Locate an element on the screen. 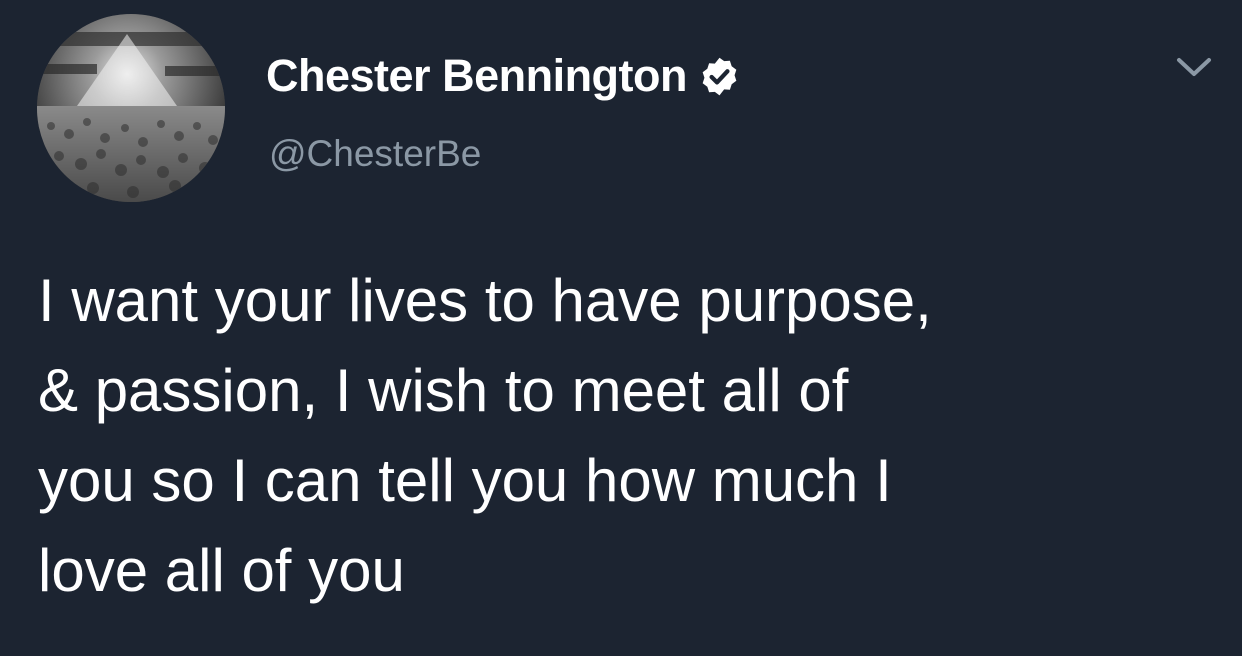  user-handle: @ChesterBe is located at coordinates (375, 154).